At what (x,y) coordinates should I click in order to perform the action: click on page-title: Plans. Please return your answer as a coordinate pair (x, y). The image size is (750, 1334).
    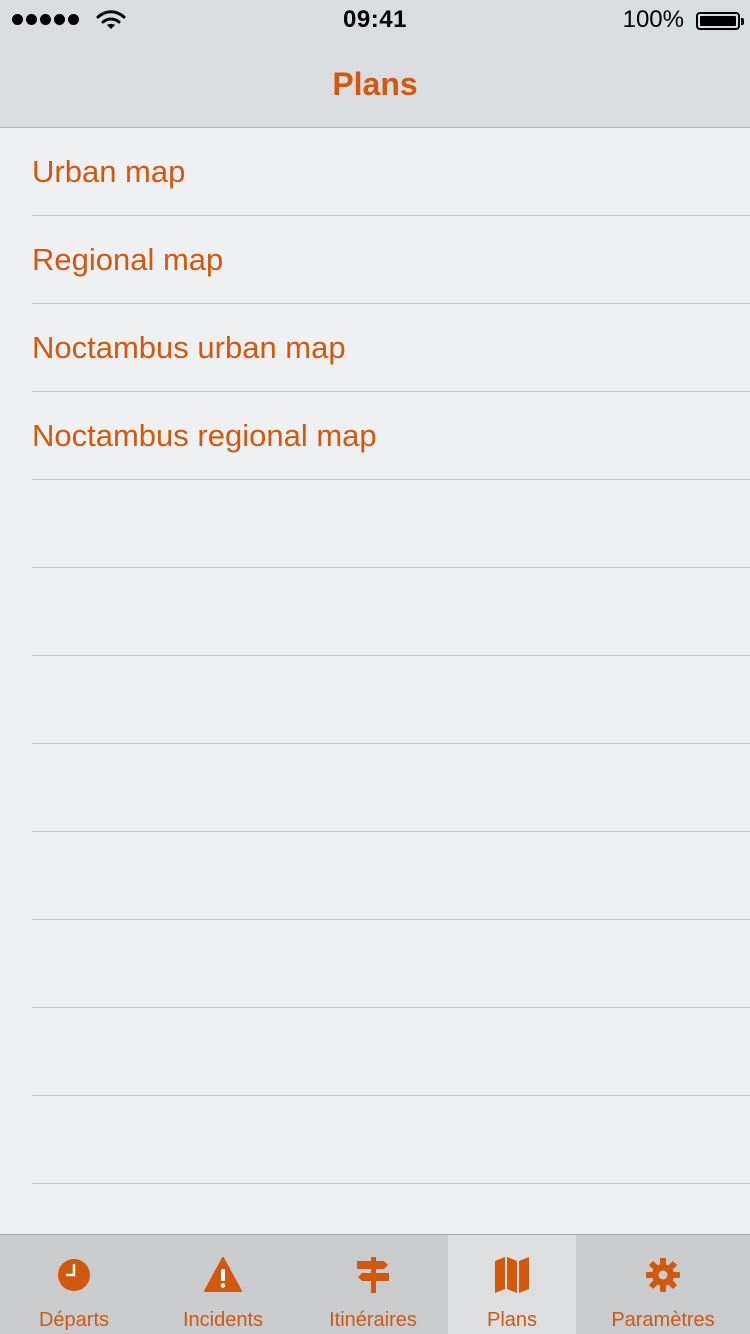
    Looking at the image, I should click on (375, 84).